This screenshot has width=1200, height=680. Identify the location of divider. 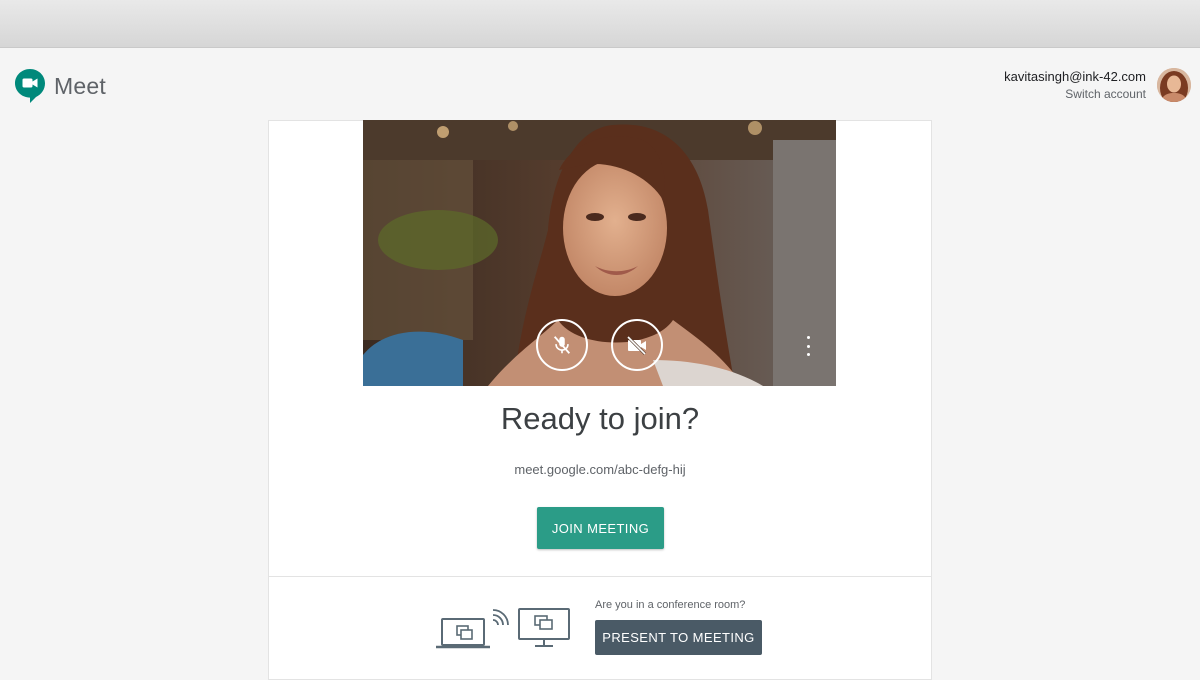
(600, 576).